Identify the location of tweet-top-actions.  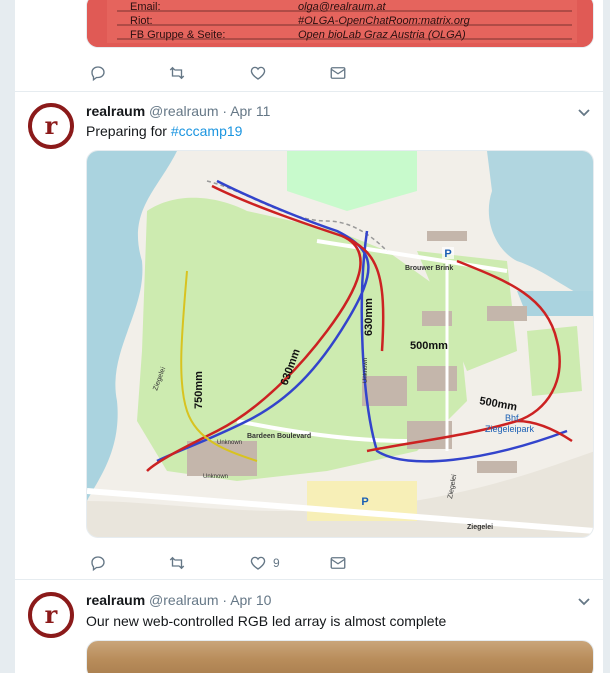
(236, 73).